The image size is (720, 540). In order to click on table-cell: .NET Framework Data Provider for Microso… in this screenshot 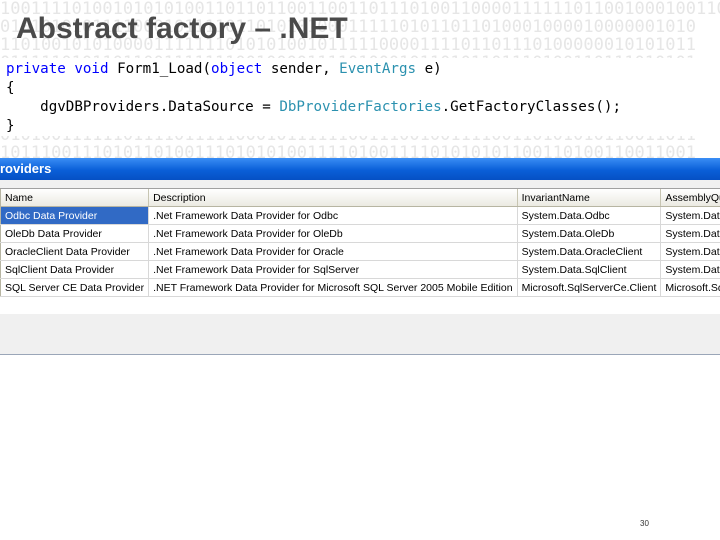, I will do `click(333, 287)`.